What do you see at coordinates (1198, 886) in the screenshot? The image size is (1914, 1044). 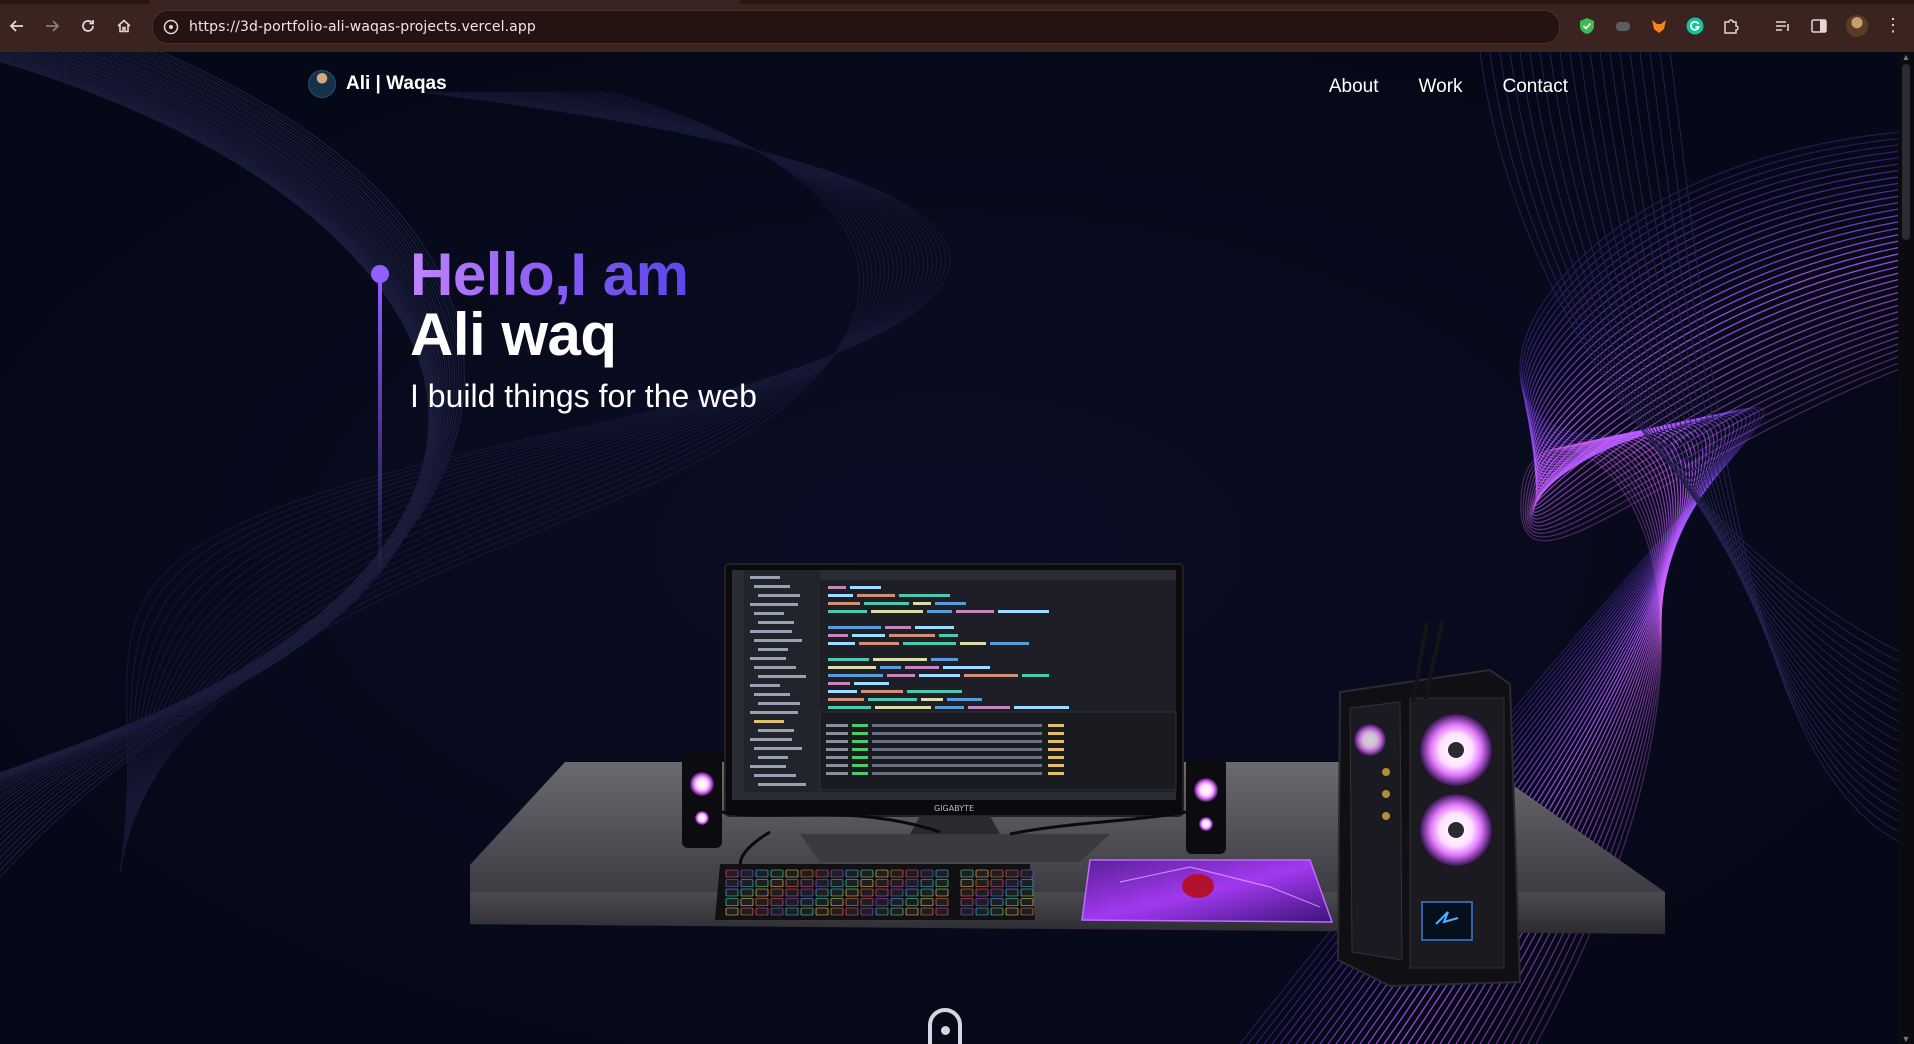 I see `mouse` at bounding box center [1198, 886].